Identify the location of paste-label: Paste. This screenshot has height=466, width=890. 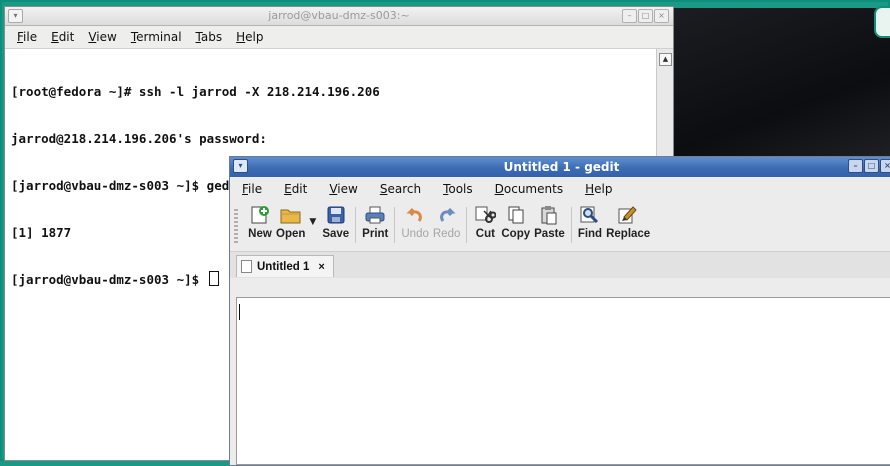
(549, 234).